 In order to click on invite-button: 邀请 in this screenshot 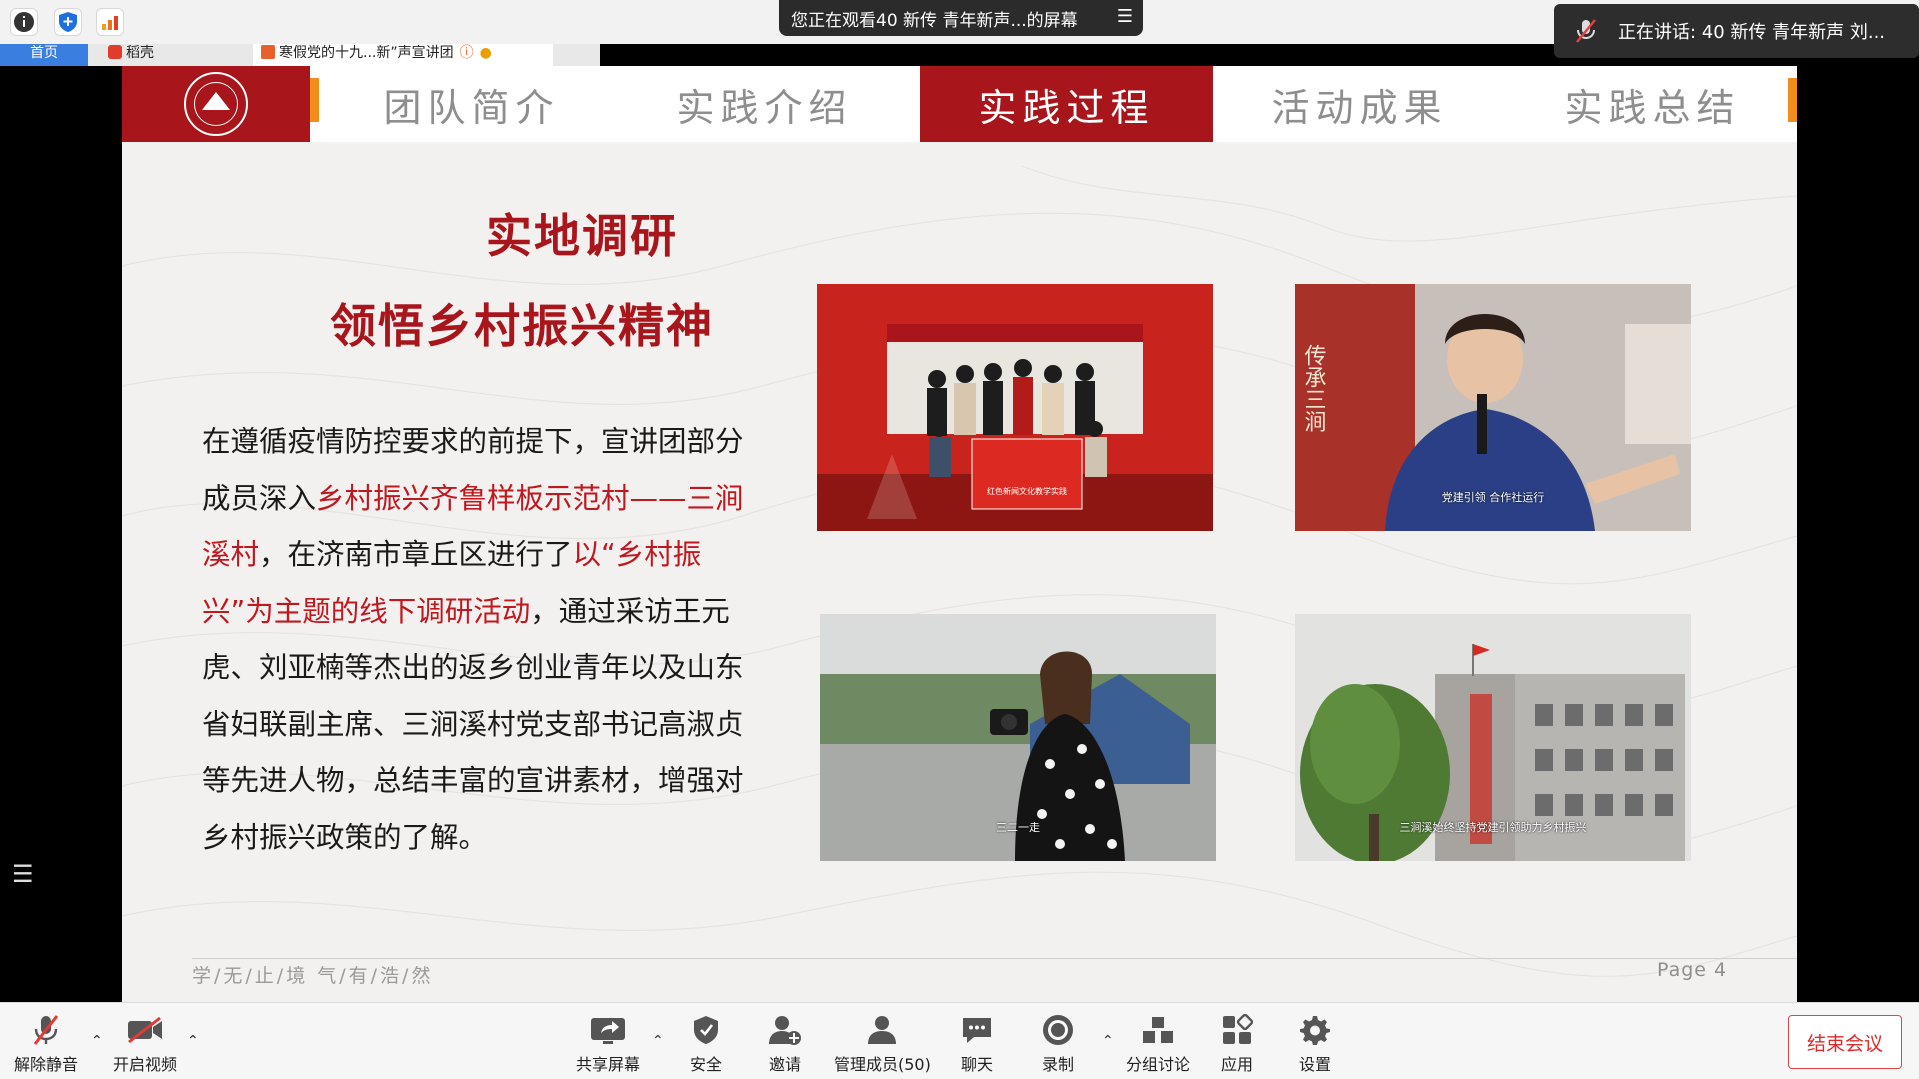, I will do `click(785, 1044)`.